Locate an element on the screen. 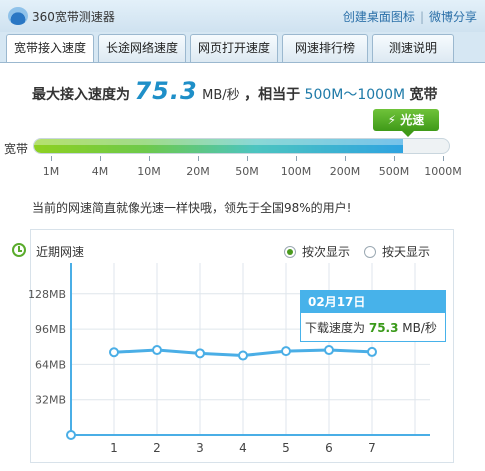 This screenshot has width=485, height=471. tooltip-unit: MB/秒 is located at coordinates (419, 328).